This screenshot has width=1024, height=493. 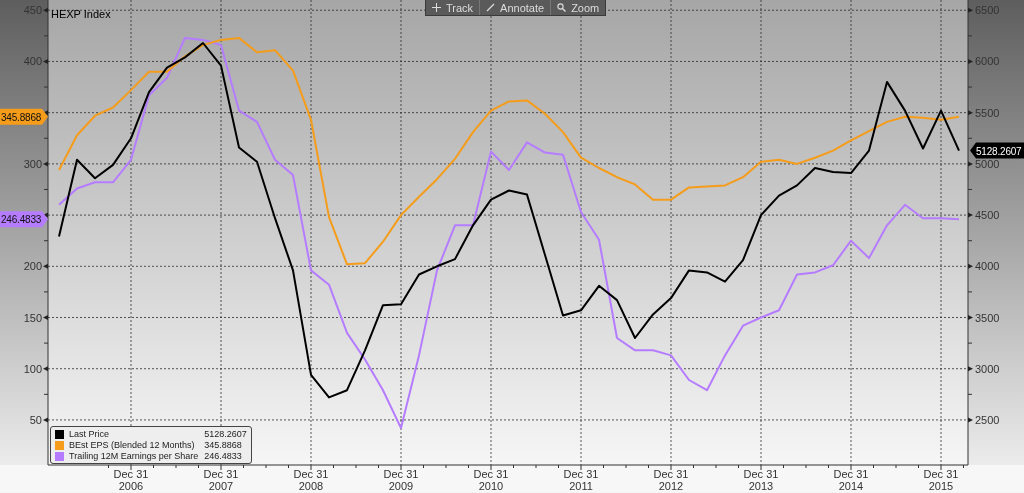 I want to click on axis-label: Dec 31 2007, so click(x=221, y=480).